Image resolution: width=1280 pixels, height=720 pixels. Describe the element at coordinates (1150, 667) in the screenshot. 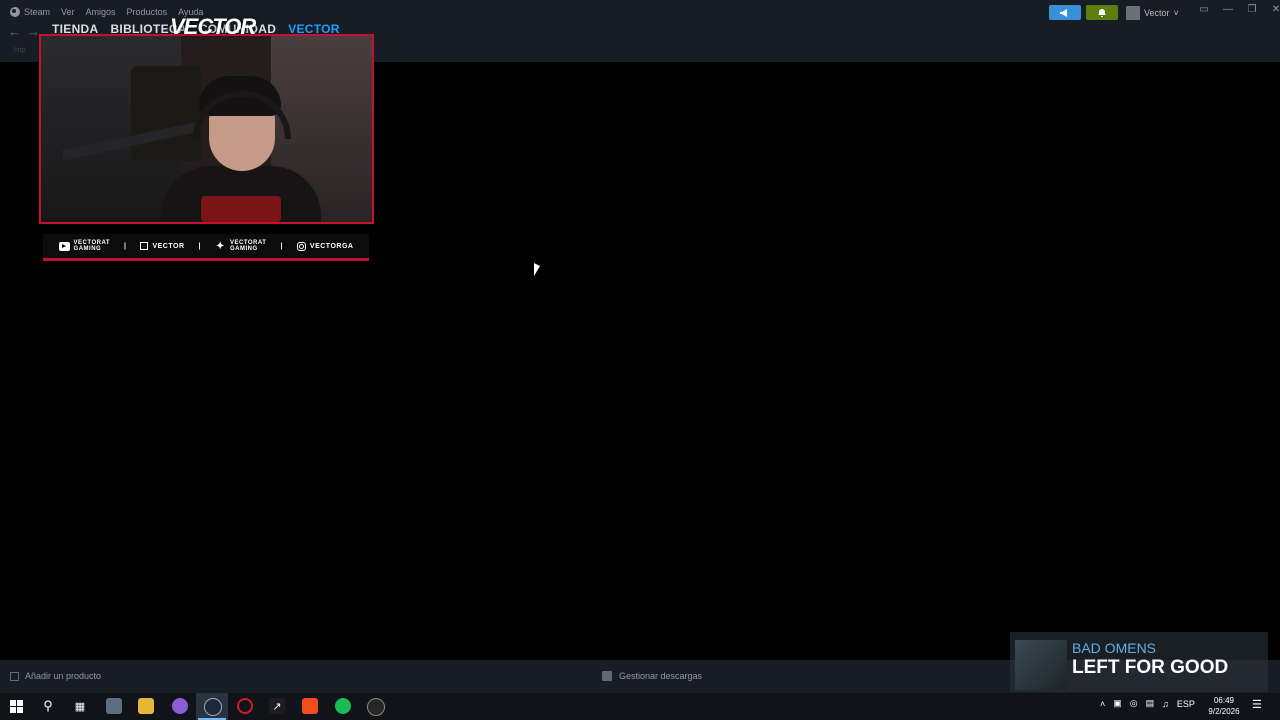

I see `now-playing-title: LEFT FOR GOOD` at that location.